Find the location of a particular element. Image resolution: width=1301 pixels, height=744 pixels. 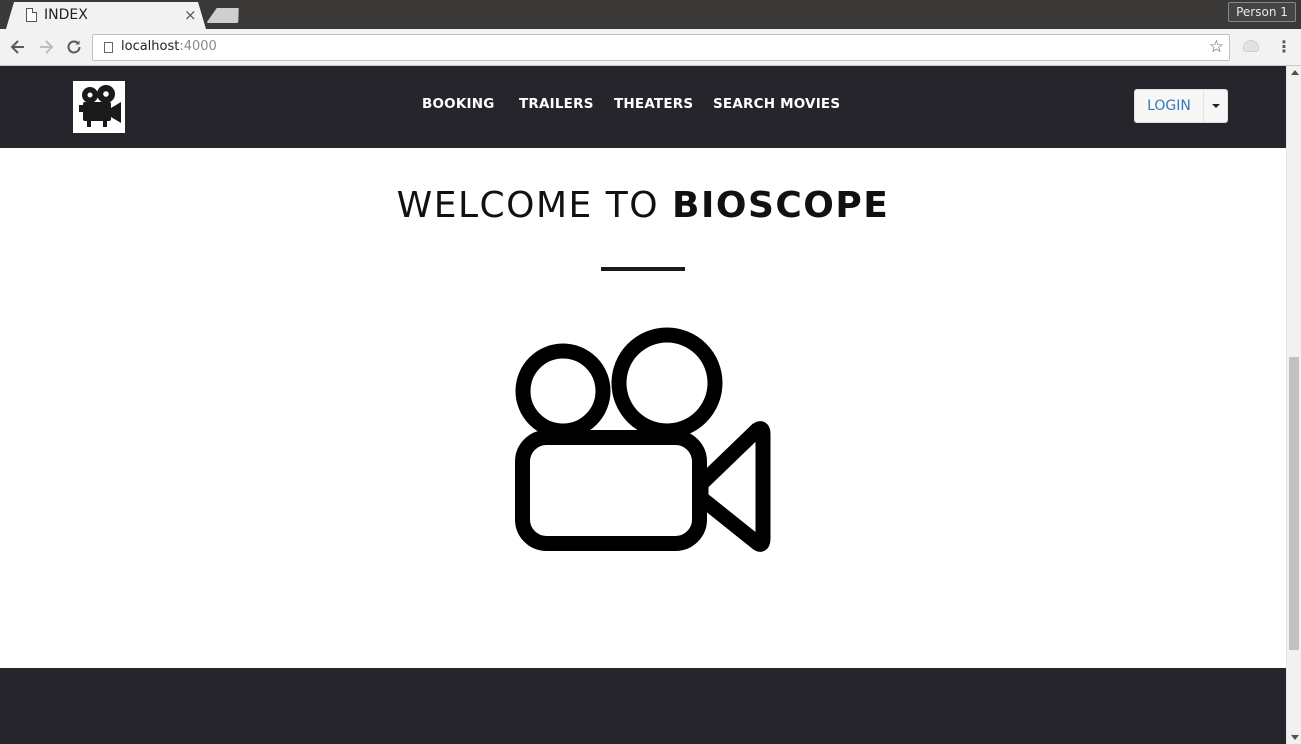

browser-tabstrip: INDEX × Person 1 is located at coordinates (650, 14).